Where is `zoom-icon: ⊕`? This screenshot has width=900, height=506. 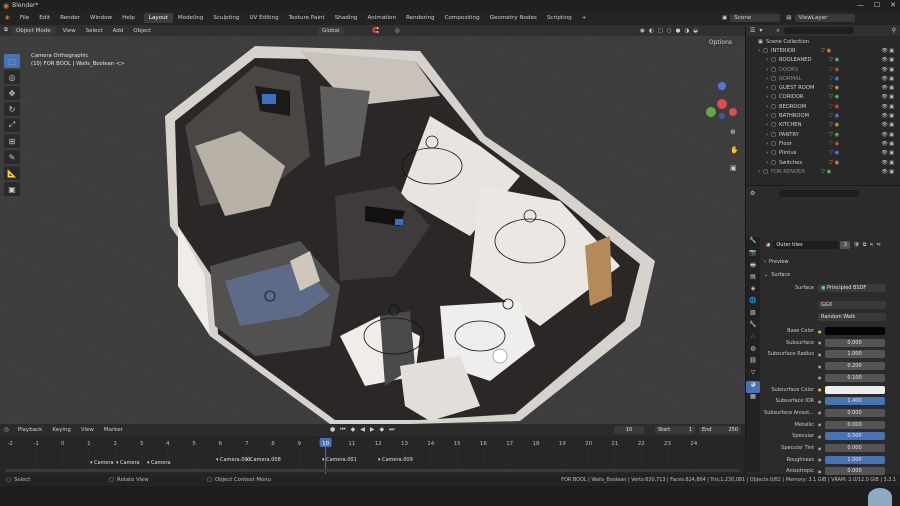 zoom-icon: ⊕ is located at coordinates (733, 132).